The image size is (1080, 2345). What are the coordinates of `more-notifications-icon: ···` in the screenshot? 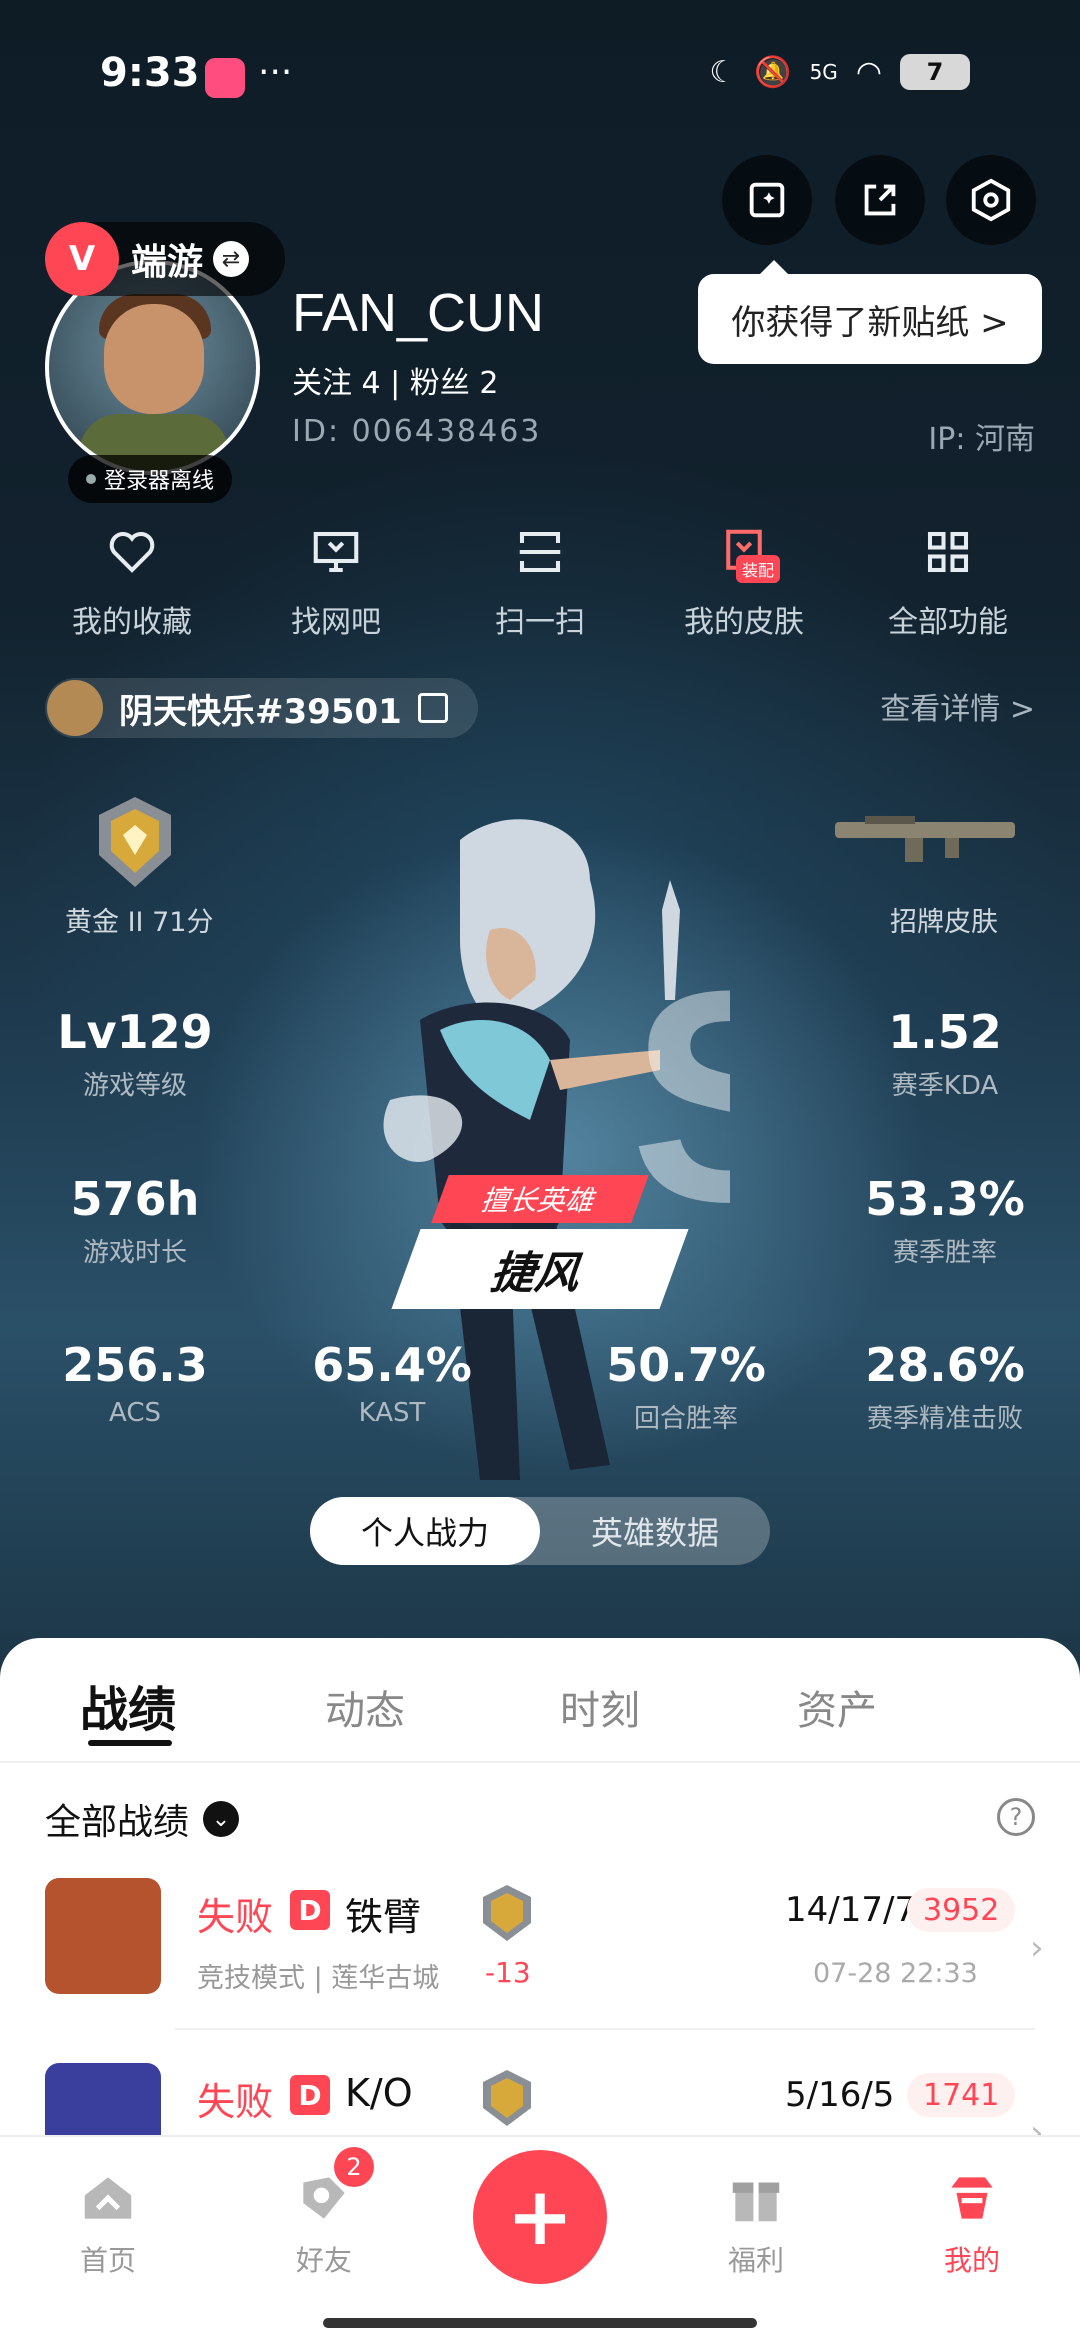 It's located at (275, 72).